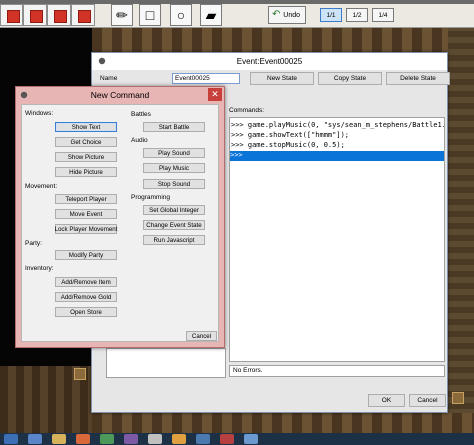 This screenshot has width=474, height=445. I want to click on open-store-button: Open Store, so click(86, 312).